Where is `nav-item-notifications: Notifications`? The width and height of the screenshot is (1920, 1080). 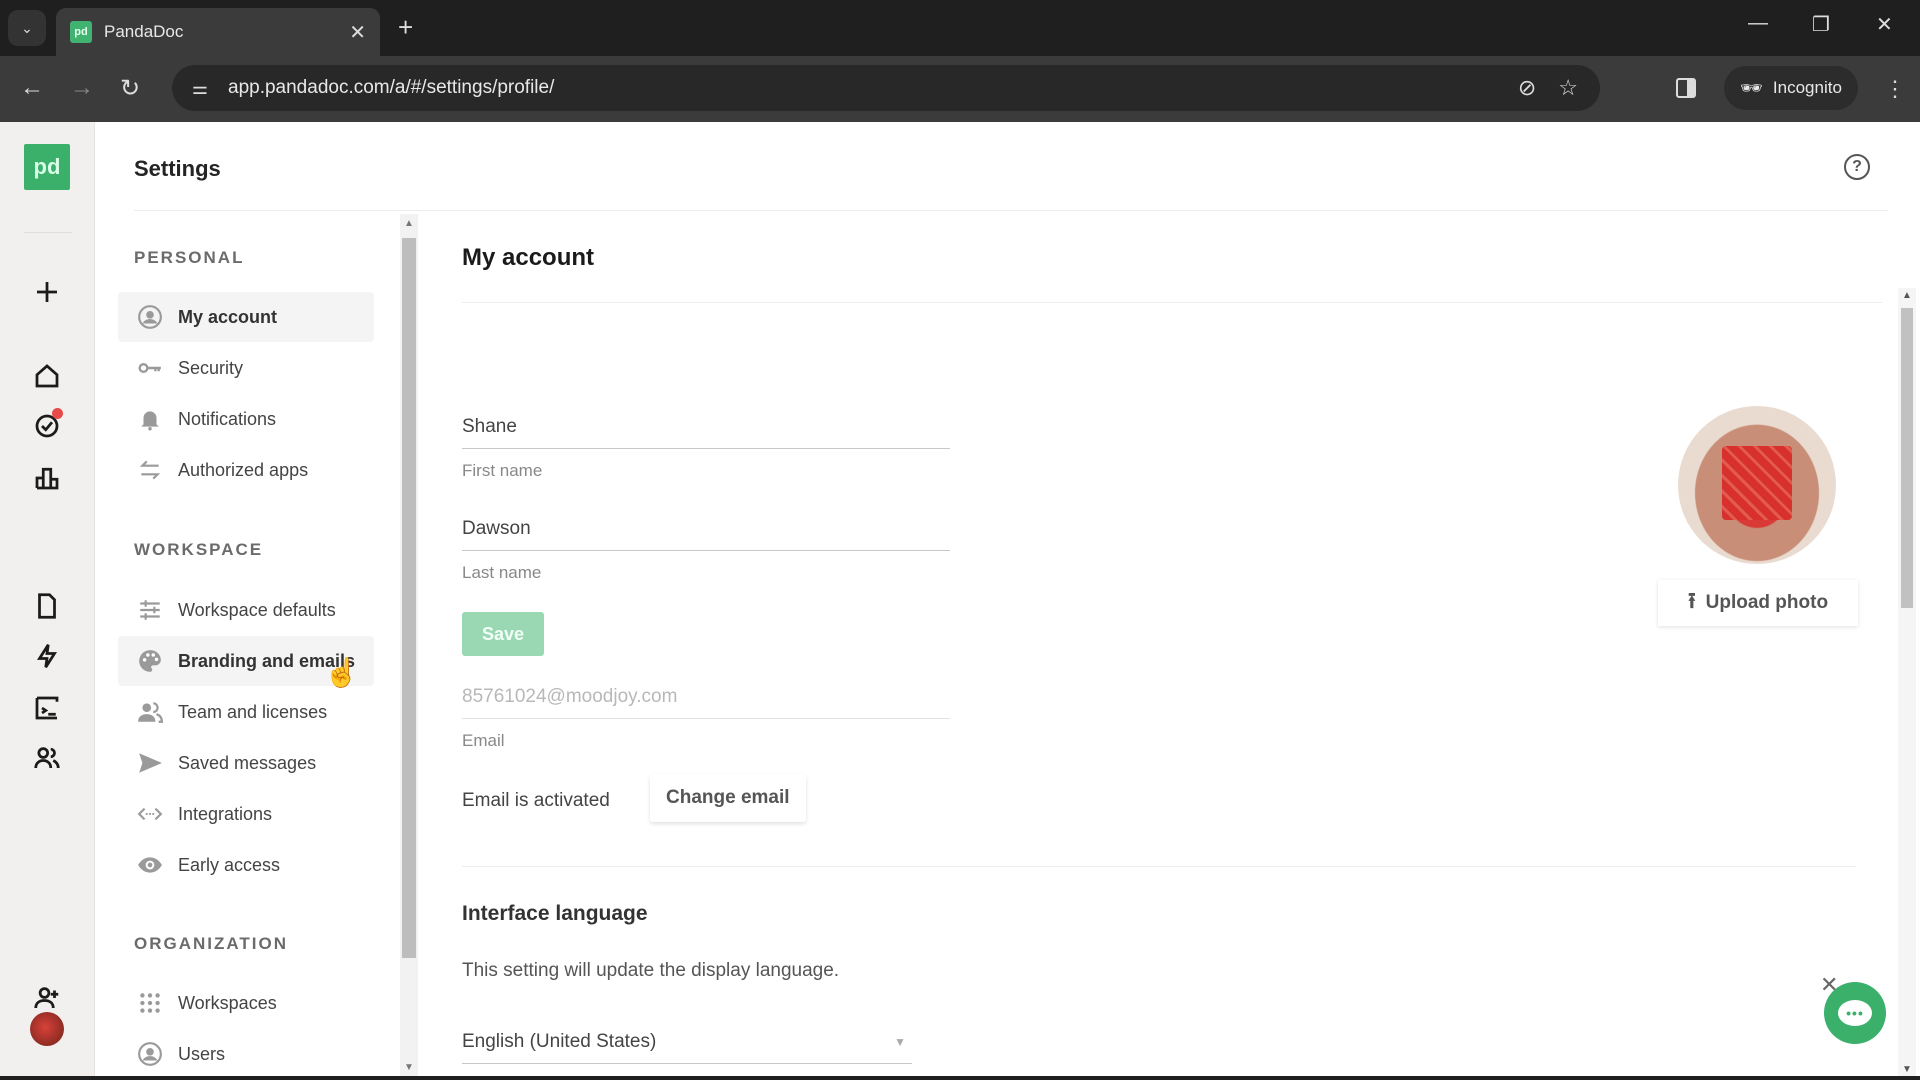
nav-item-notifications: Notifications is located at coordinates (246, 419).